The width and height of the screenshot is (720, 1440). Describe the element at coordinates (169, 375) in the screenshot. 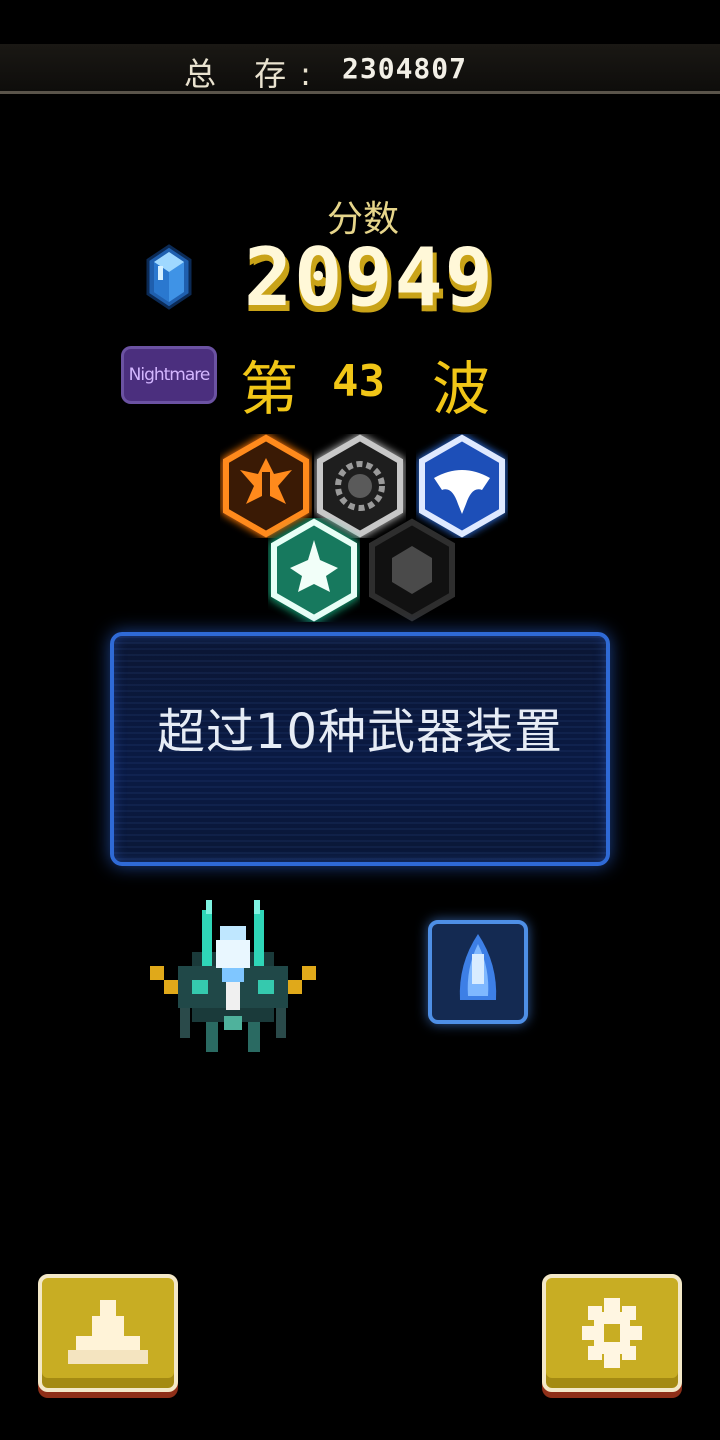

I see `difficulty-badge: Nightmare` at that location.